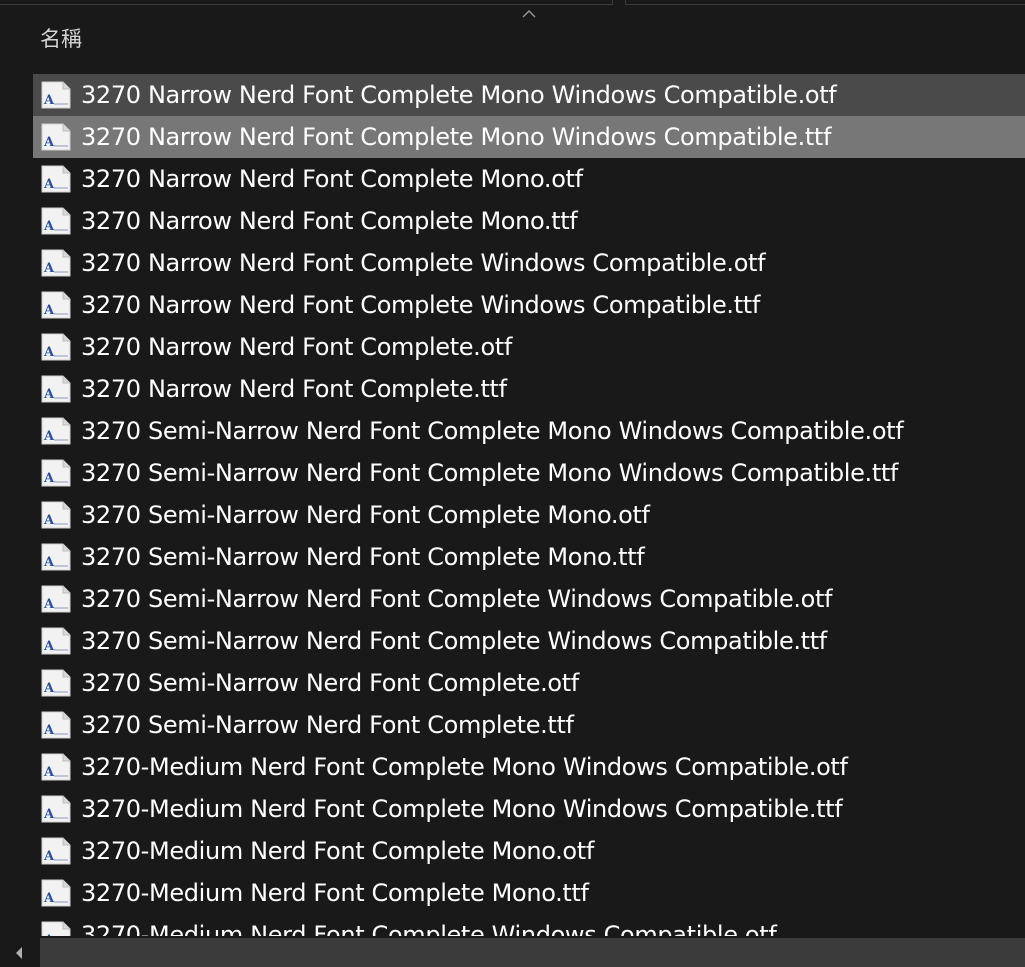 The width and height of the screenshot is (1025, 967). Describe the element at coordinates (329, 221) in the screenshot. I see `file-name: 3270 Narrow Nerd Font Complete Mono.ttf` at that location.